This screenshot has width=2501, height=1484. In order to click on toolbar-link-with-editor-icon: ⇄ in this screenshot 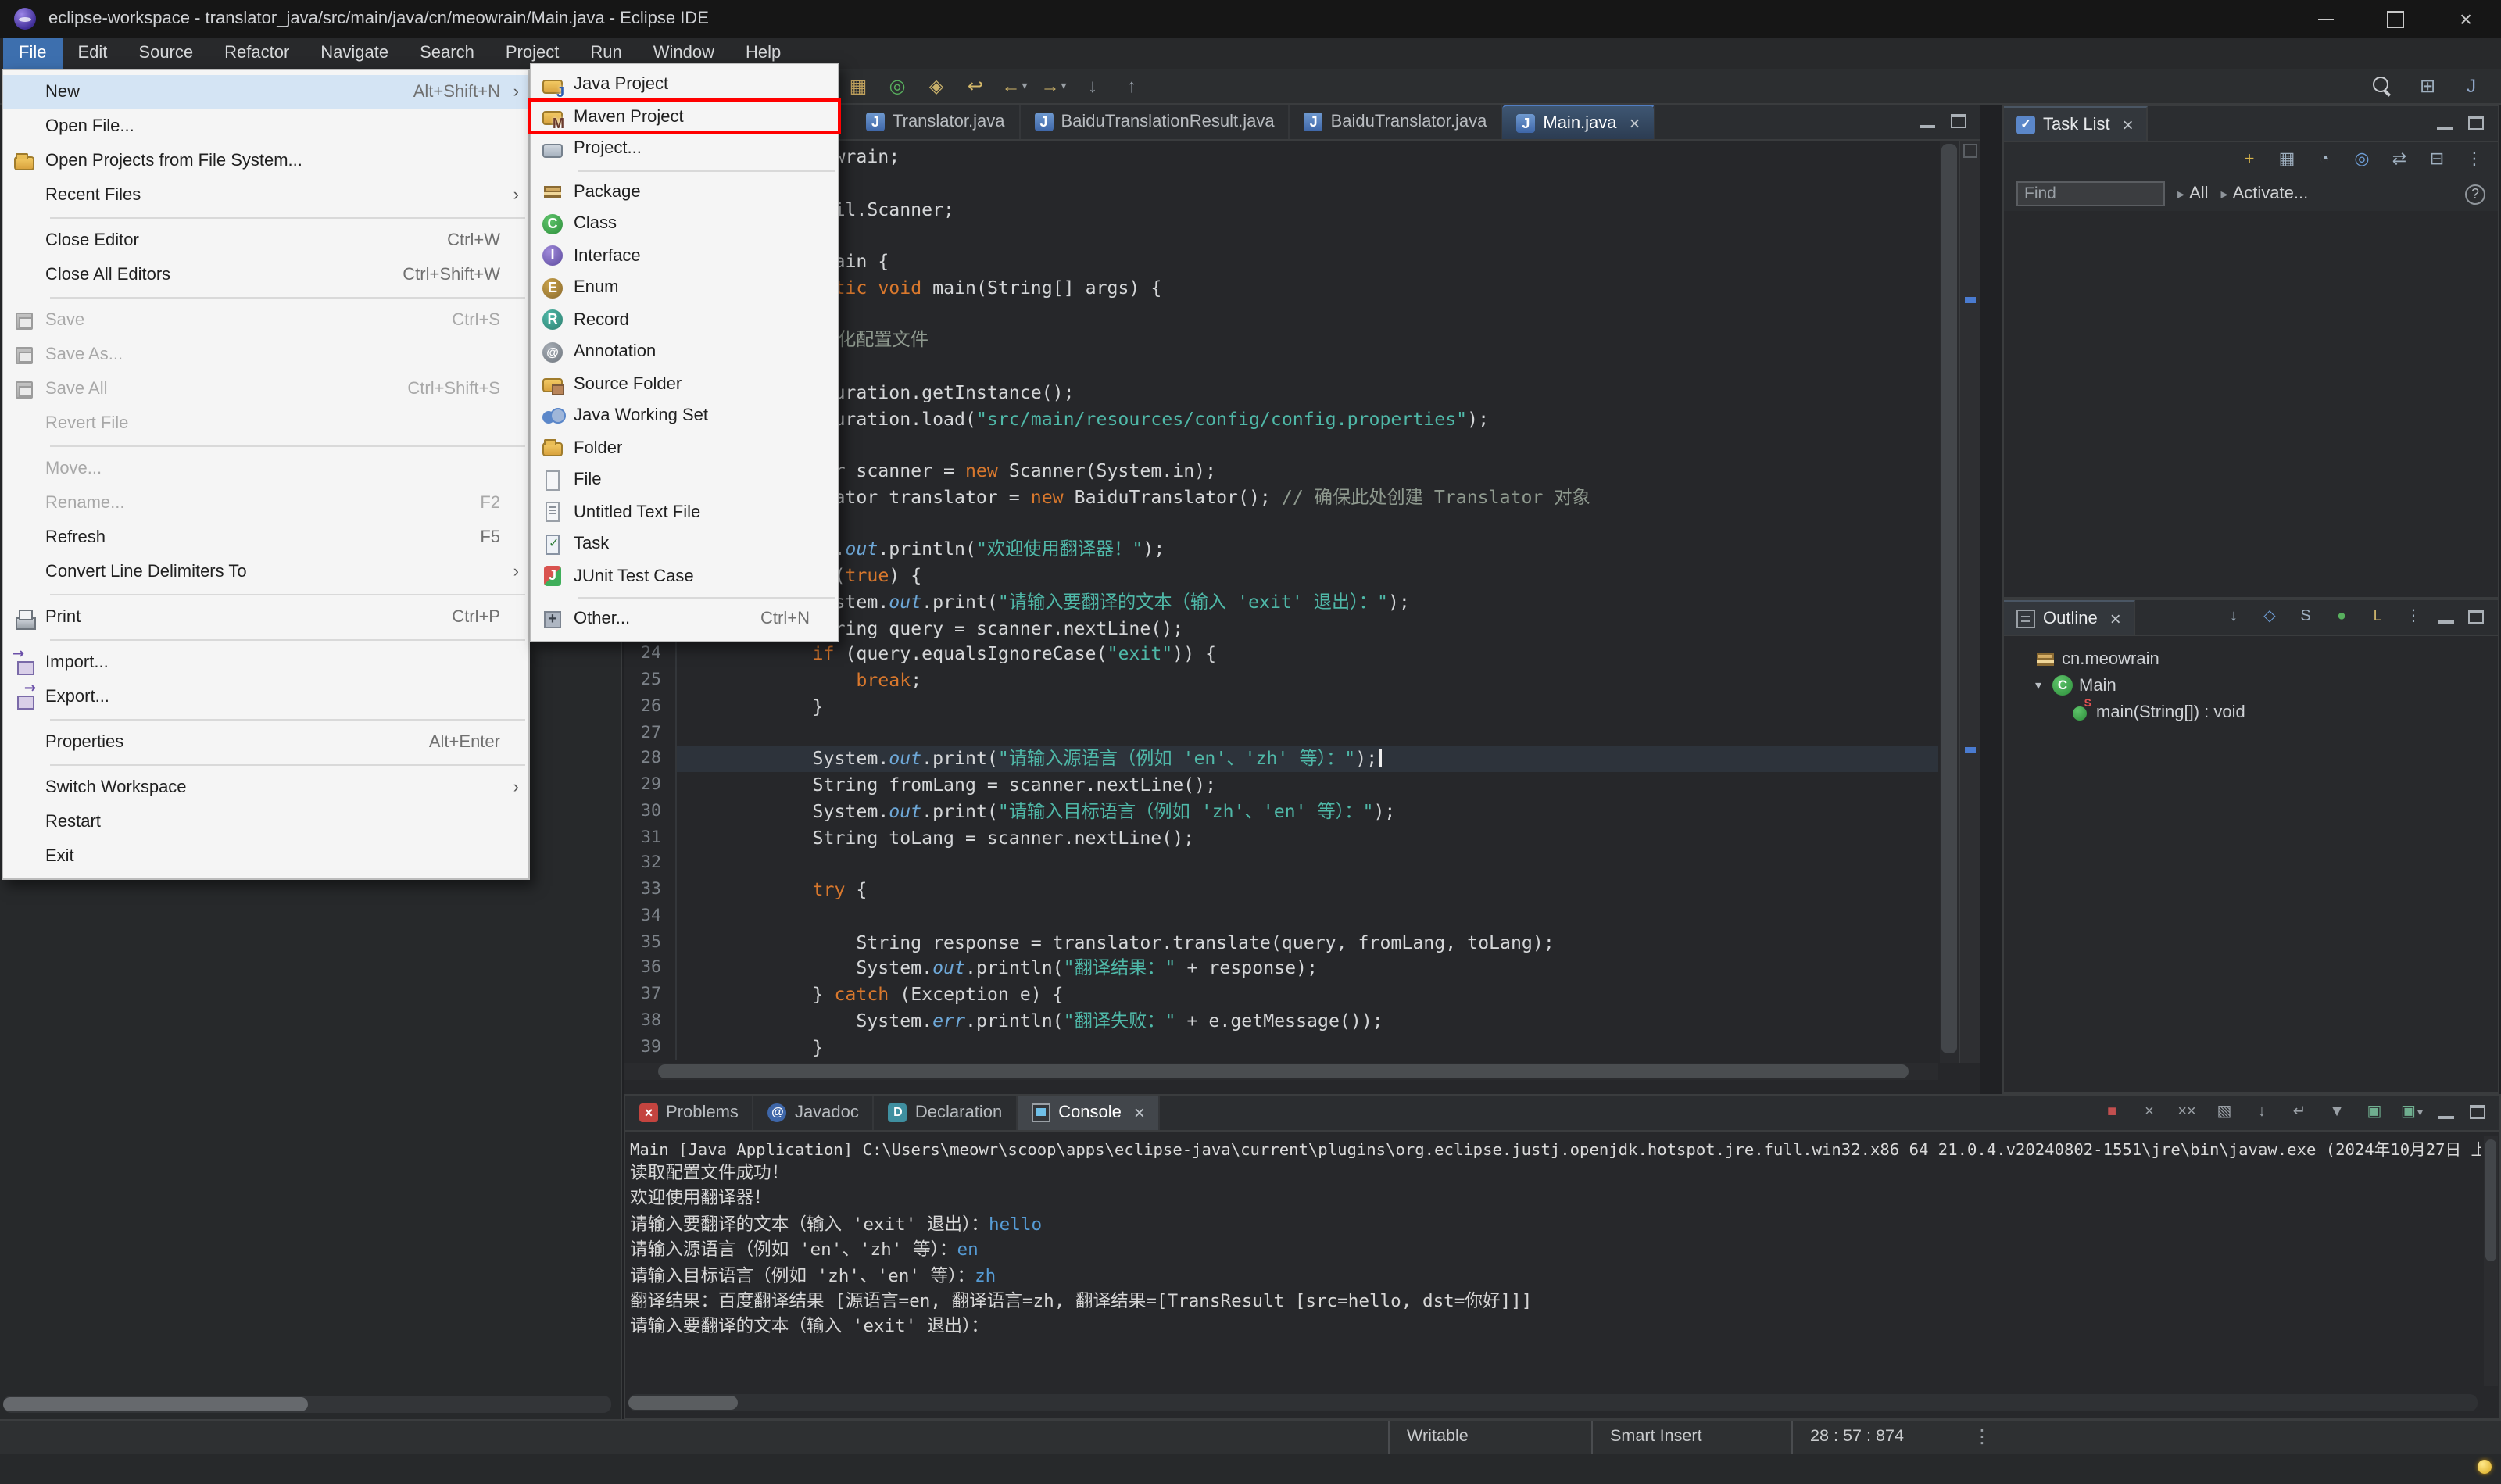, I will do `click(2399, 159)`.